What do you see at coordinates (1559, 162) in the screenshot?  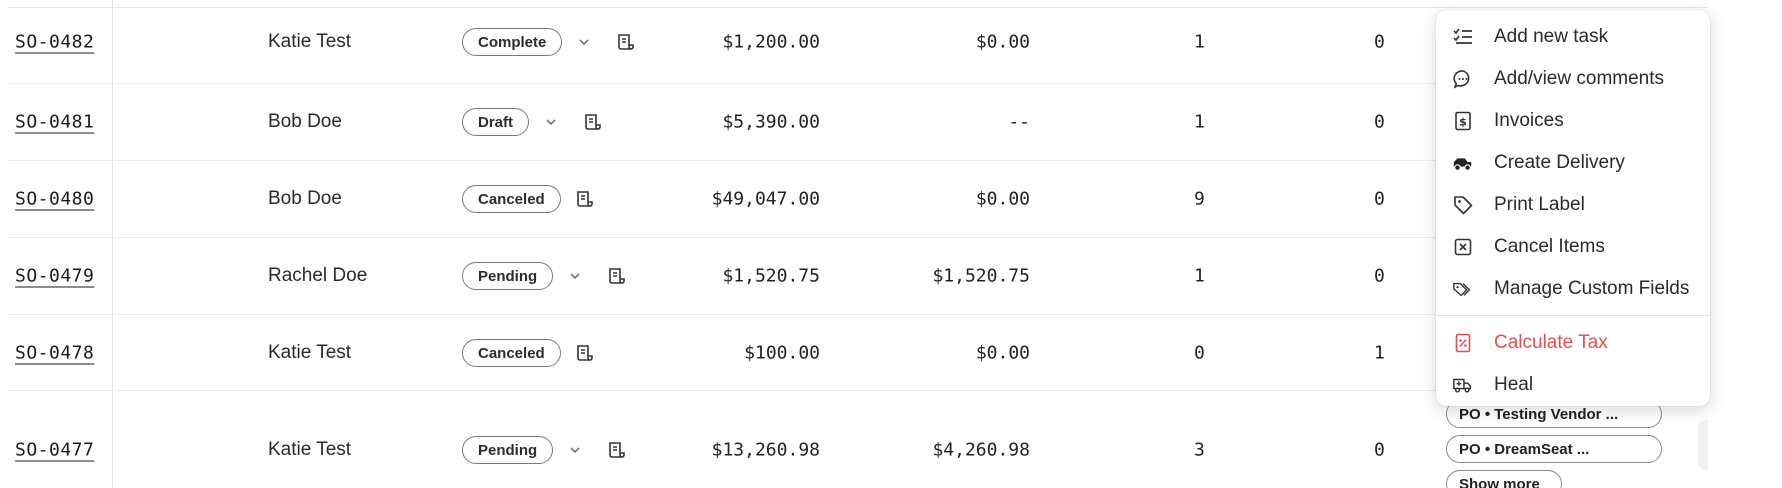 I see `menu-item-label: Create Delivery` at bounding box center [1559, 162].